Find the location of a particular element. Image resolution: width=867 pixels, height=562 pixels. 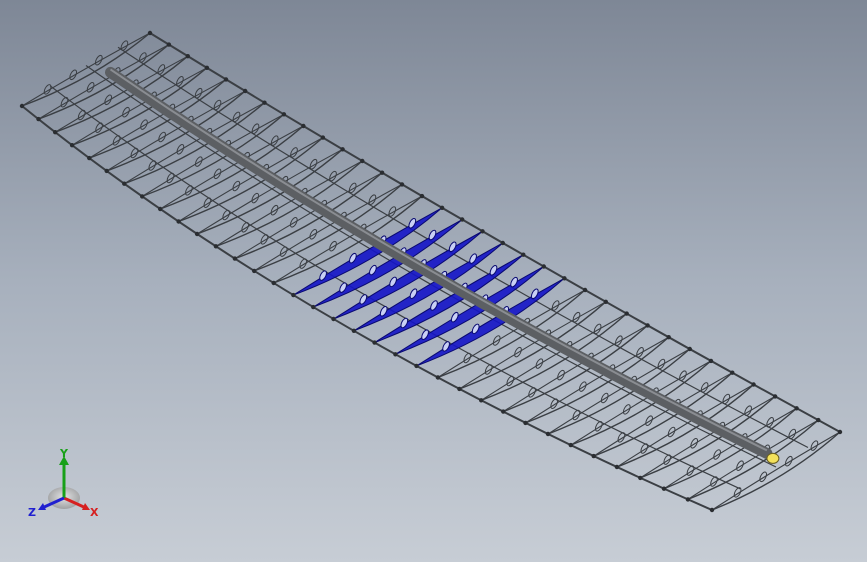

spar-end-cap is located at coordinates (773, 458).